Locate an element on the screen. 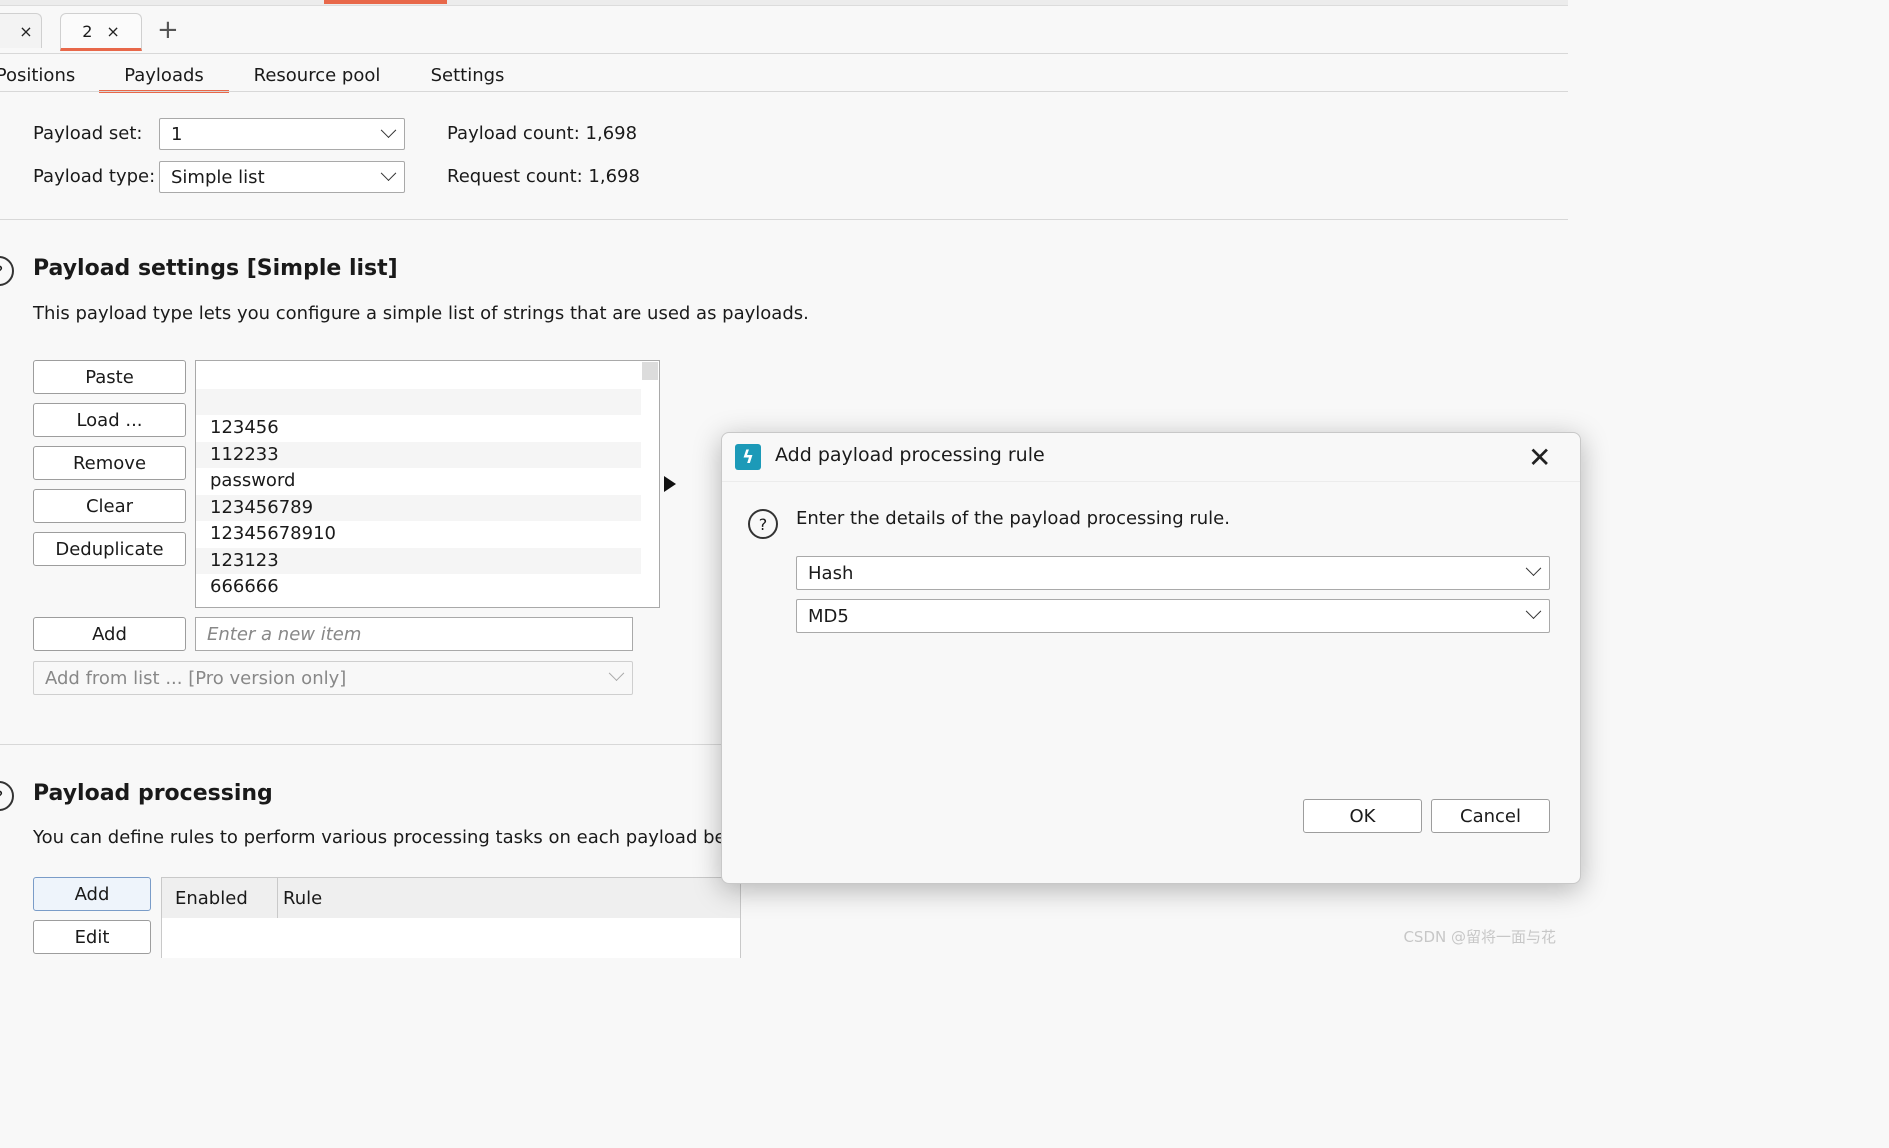 The height and width of the screenshot is (1148, 1889). app-logo-icon: ϟ is located at coordinates (748, 457).